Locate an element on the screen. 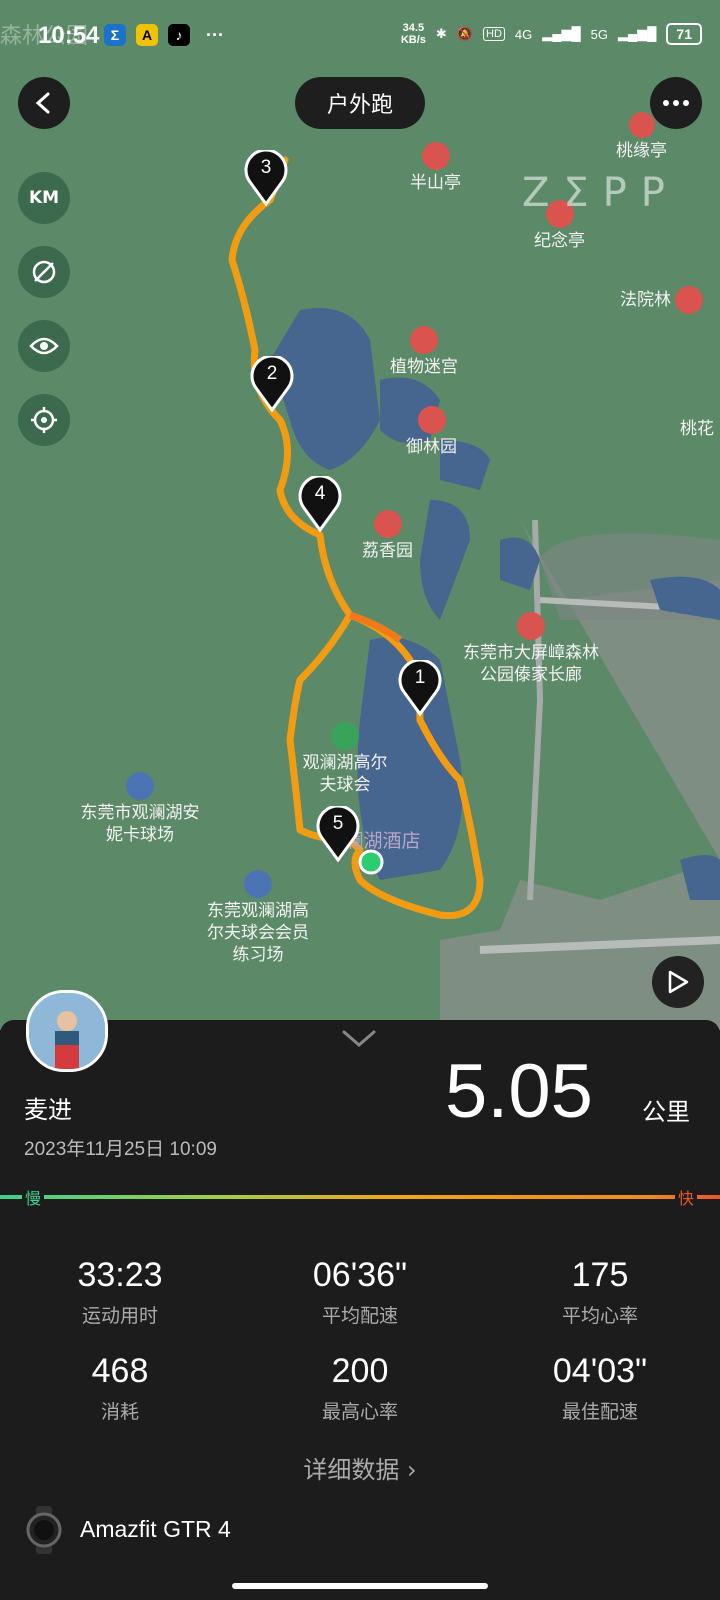 This screenshot has width=720, height=1600. app-icon-2: A is located at coordinates (147, 35).